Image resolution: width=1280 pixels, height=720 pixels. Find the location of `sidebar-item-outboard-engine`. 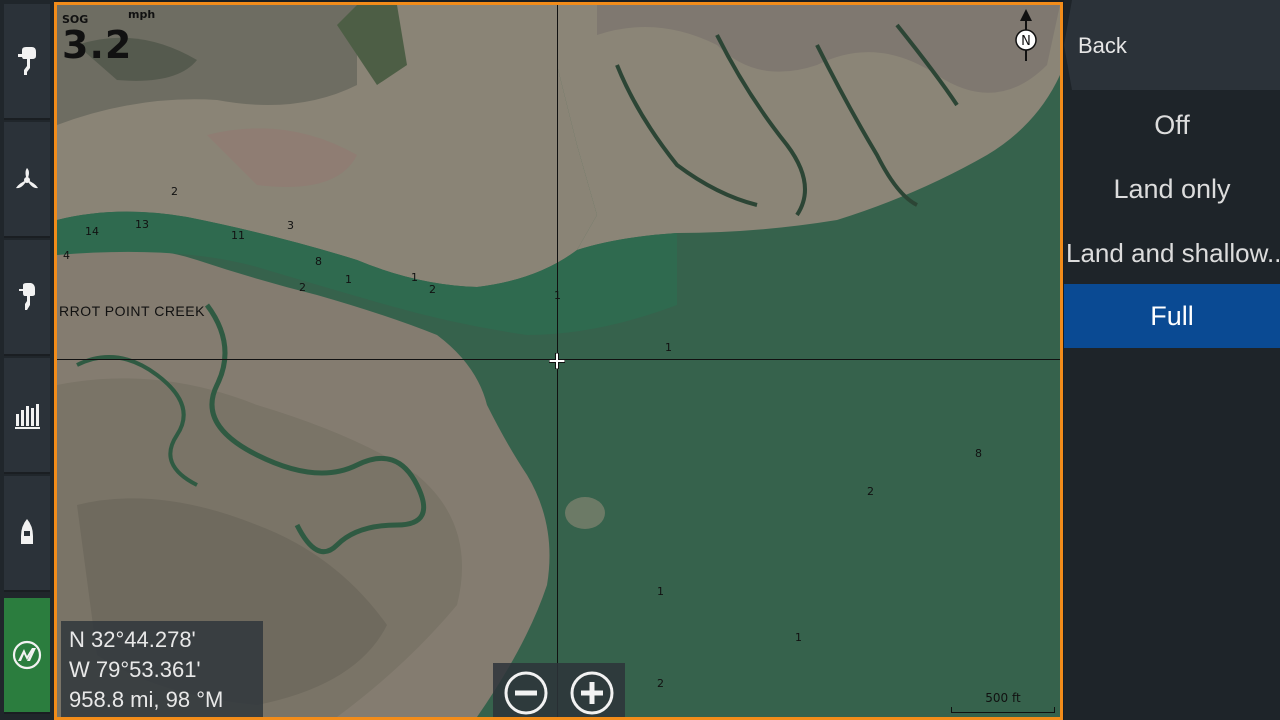

sidebar-item-outboard-engine is located at coordinates (27, 62).